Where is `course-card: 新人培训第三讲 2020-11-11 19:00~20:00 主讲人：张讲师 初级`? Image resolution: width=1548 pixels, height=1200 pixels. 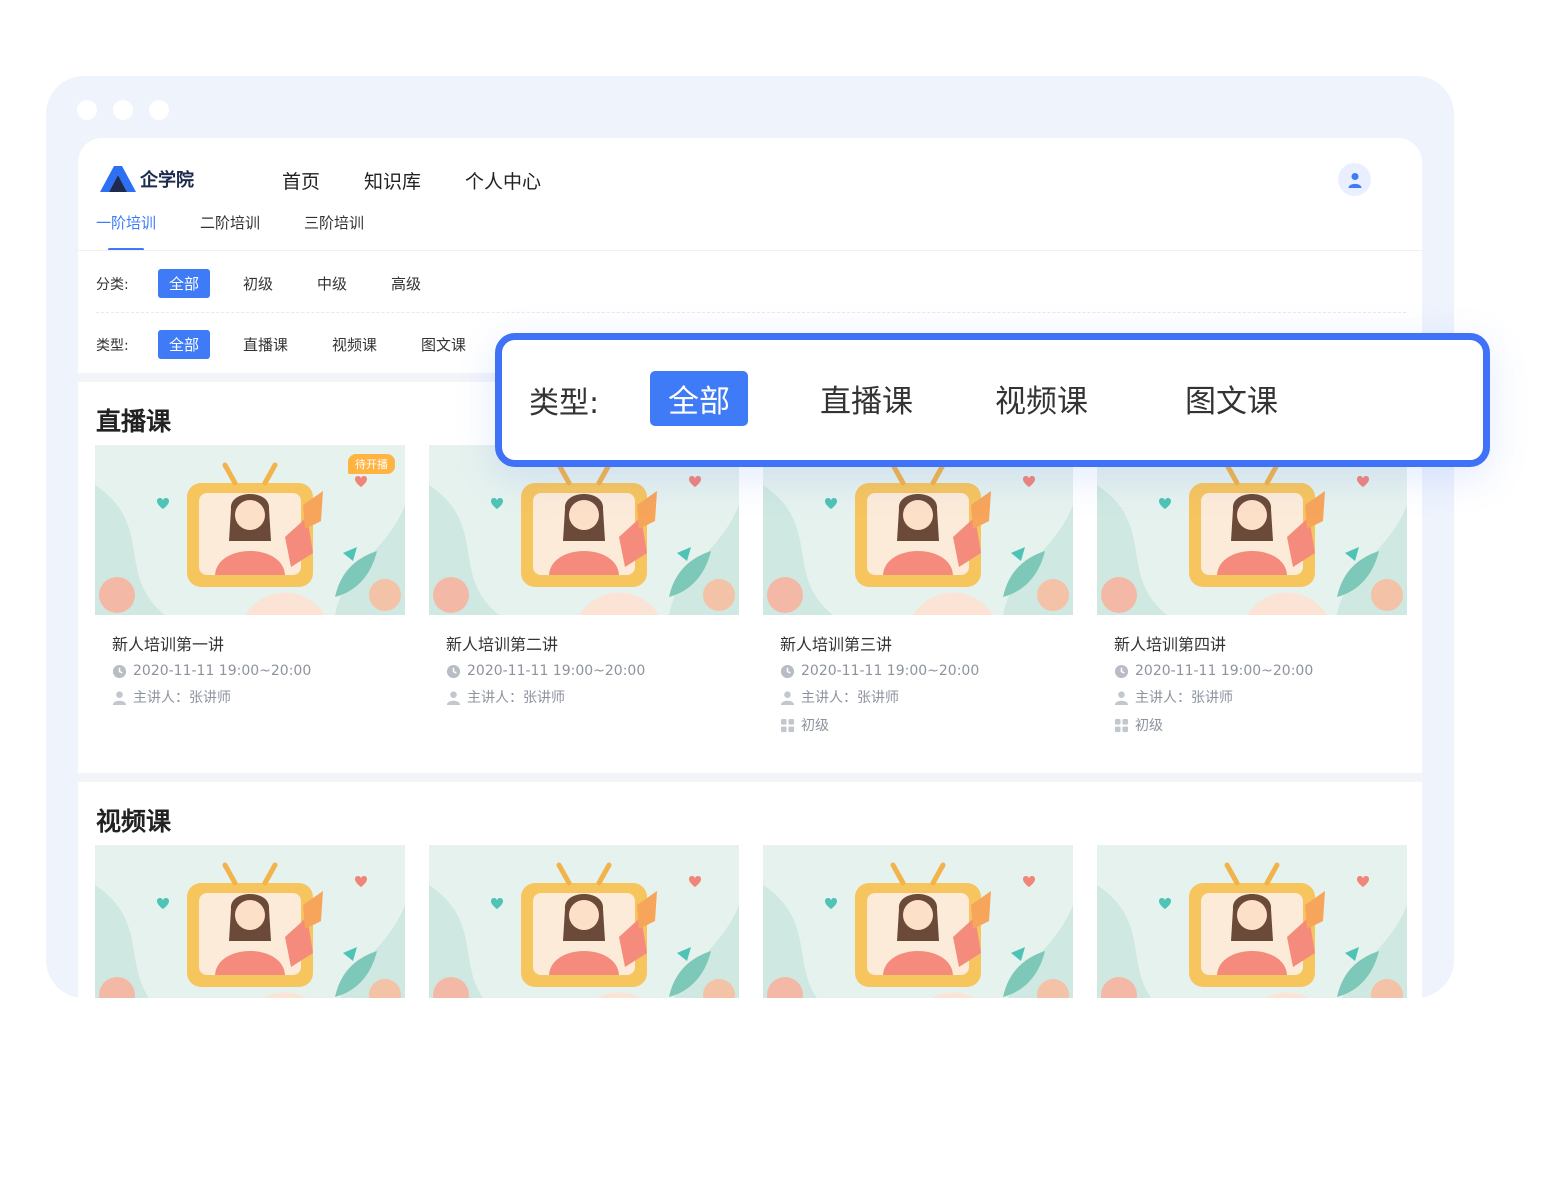 course-card: 新人培训第三讲 2020-11-11 19:00~20:00 主讲人：张讲师 初级 is located at coordinates (918, 590).